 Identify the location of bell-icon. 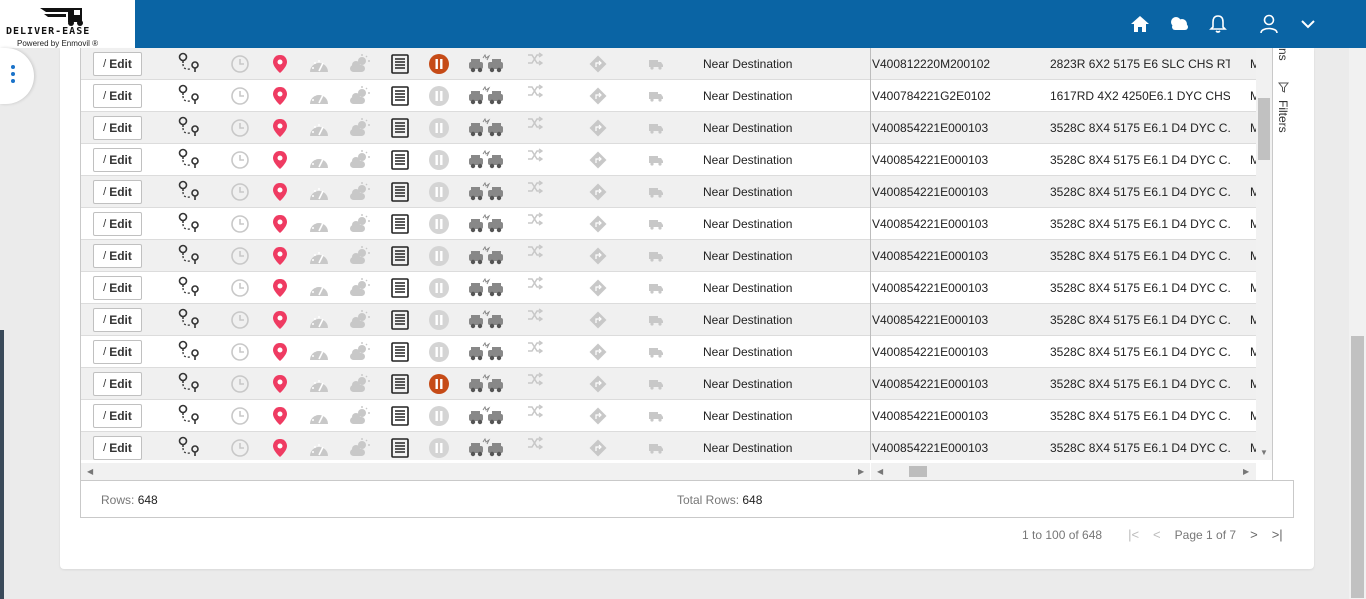
(1218, 24).